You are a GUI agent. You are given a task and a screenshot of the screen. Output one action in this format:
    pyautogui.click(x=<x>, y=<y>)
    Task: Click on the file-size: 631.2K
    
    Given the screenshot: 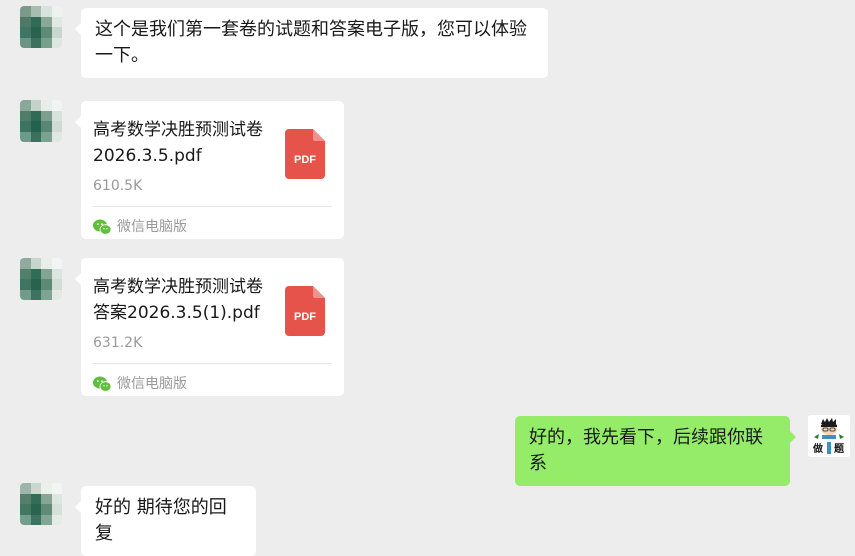 What is the action you would take?
    pyautogui.click(x=118, y=343)
    